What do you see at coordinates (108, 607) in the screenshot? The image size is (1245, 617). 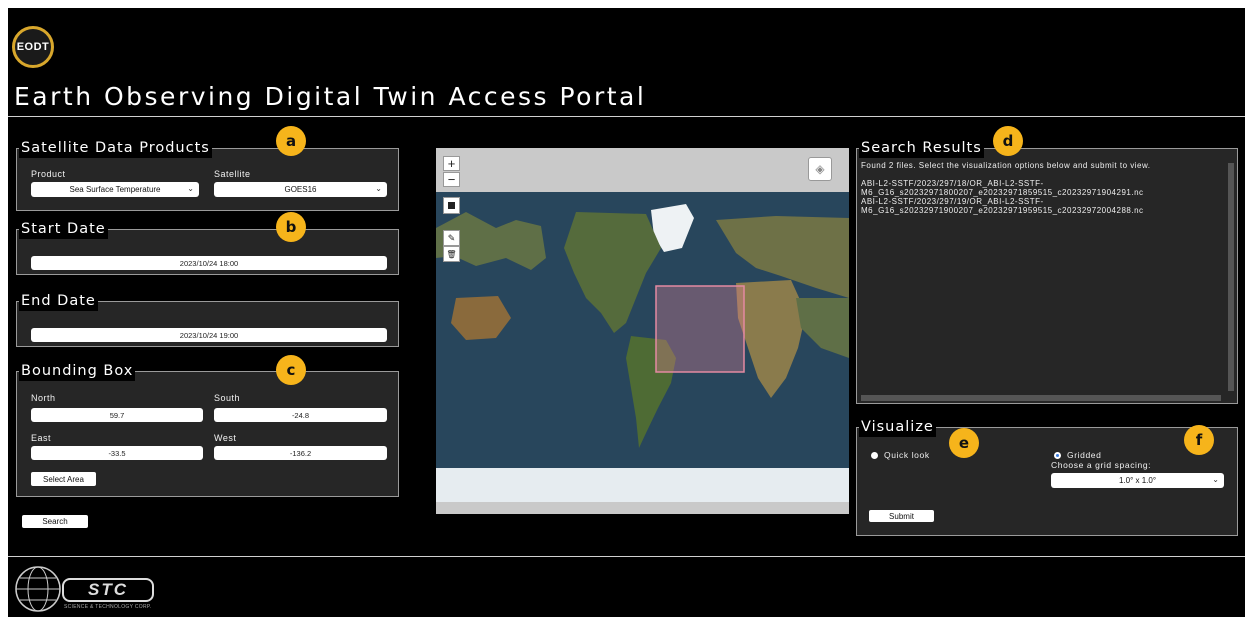 I see `stc-logo-subtext: SCIENCE & TECHNOLOGY CORP.` at bounding box center [108, 607].